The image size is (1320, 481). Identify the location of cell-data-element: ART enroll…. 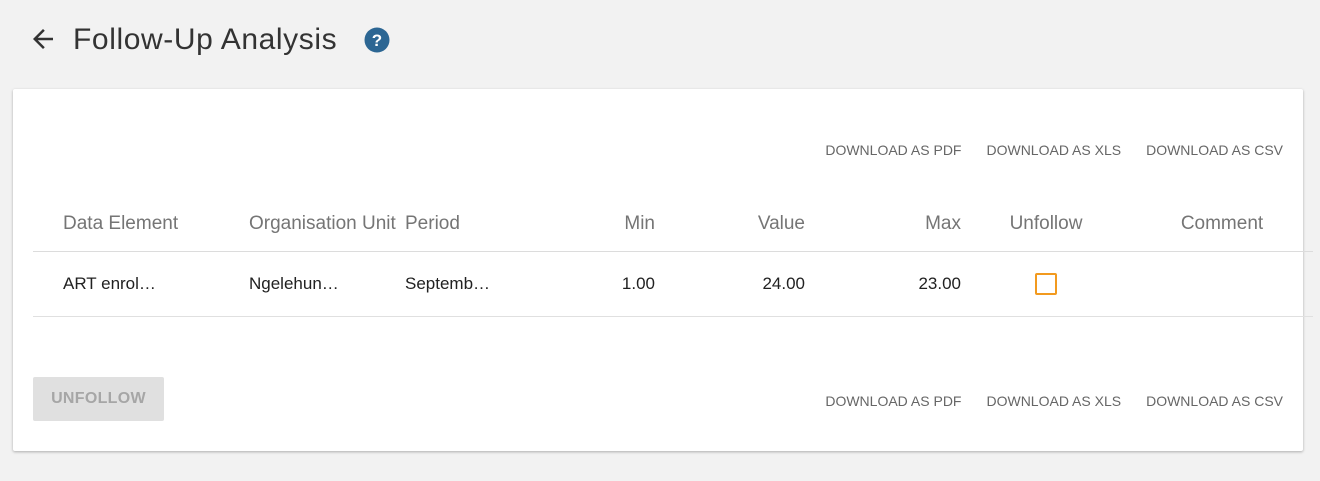
(141, 284).